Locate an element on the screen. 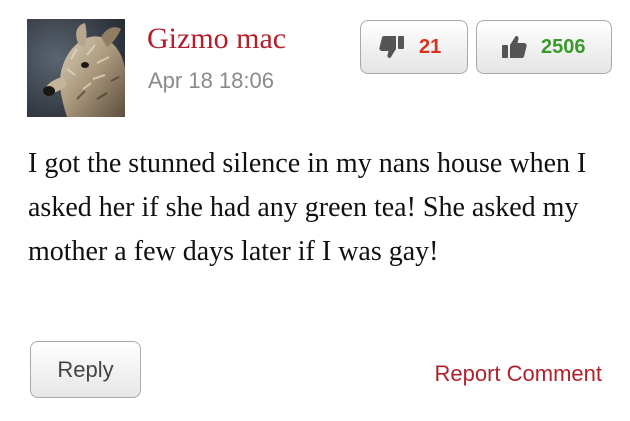  comment-timestamp: Apr 18 18:06 is located at coordinates (211, 80).